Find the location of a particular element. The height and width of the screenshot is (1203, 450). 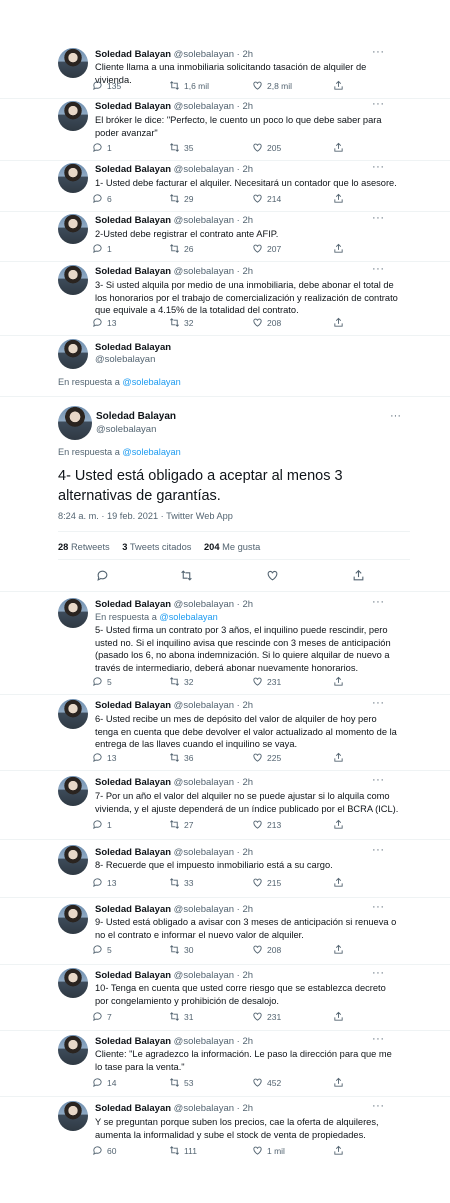

heart-icon is located at coordinates (272, 575).